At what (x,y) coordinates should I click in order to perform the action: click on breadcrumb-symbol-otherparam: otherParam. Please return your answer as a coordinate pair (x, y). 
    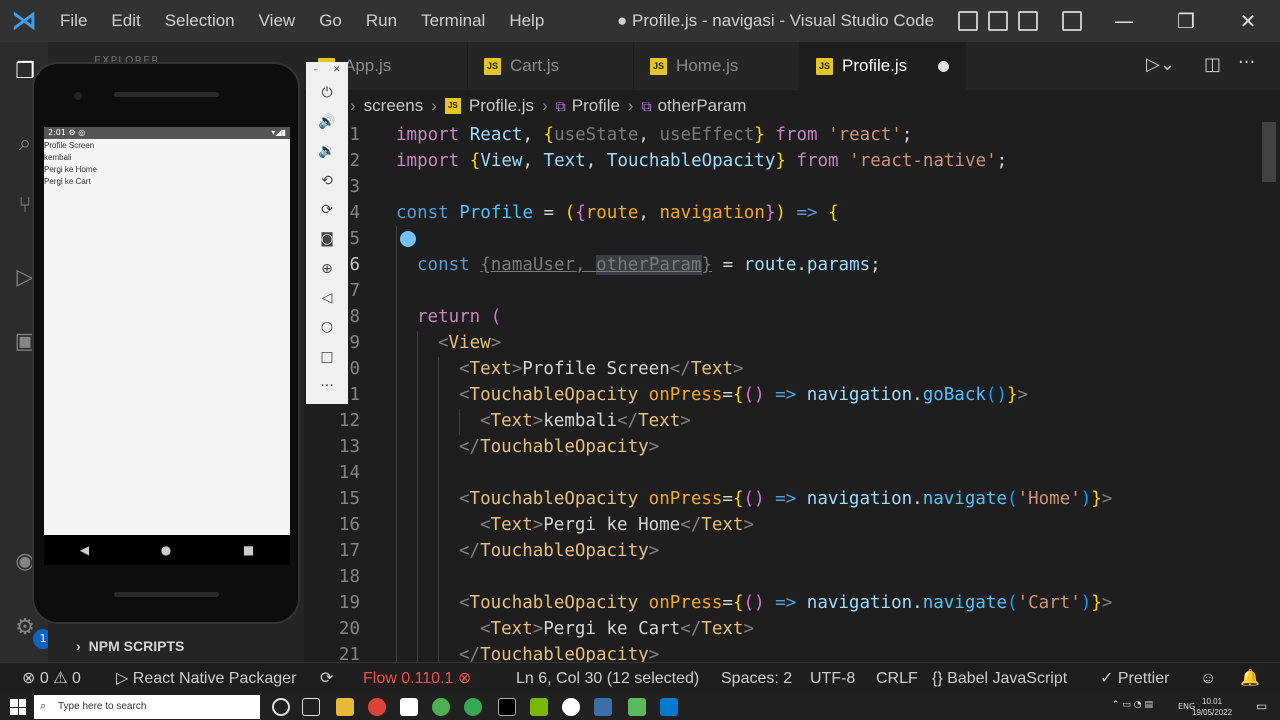
    Looking at the image, I should click on (702, 106).